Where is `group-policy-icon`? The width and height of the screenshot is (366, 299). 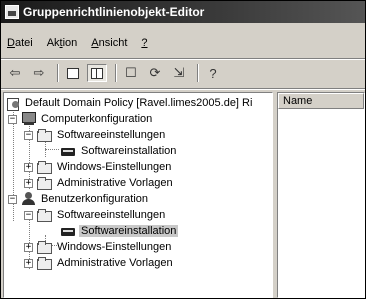
group-policy-icon is located at coordinates (13, 104).